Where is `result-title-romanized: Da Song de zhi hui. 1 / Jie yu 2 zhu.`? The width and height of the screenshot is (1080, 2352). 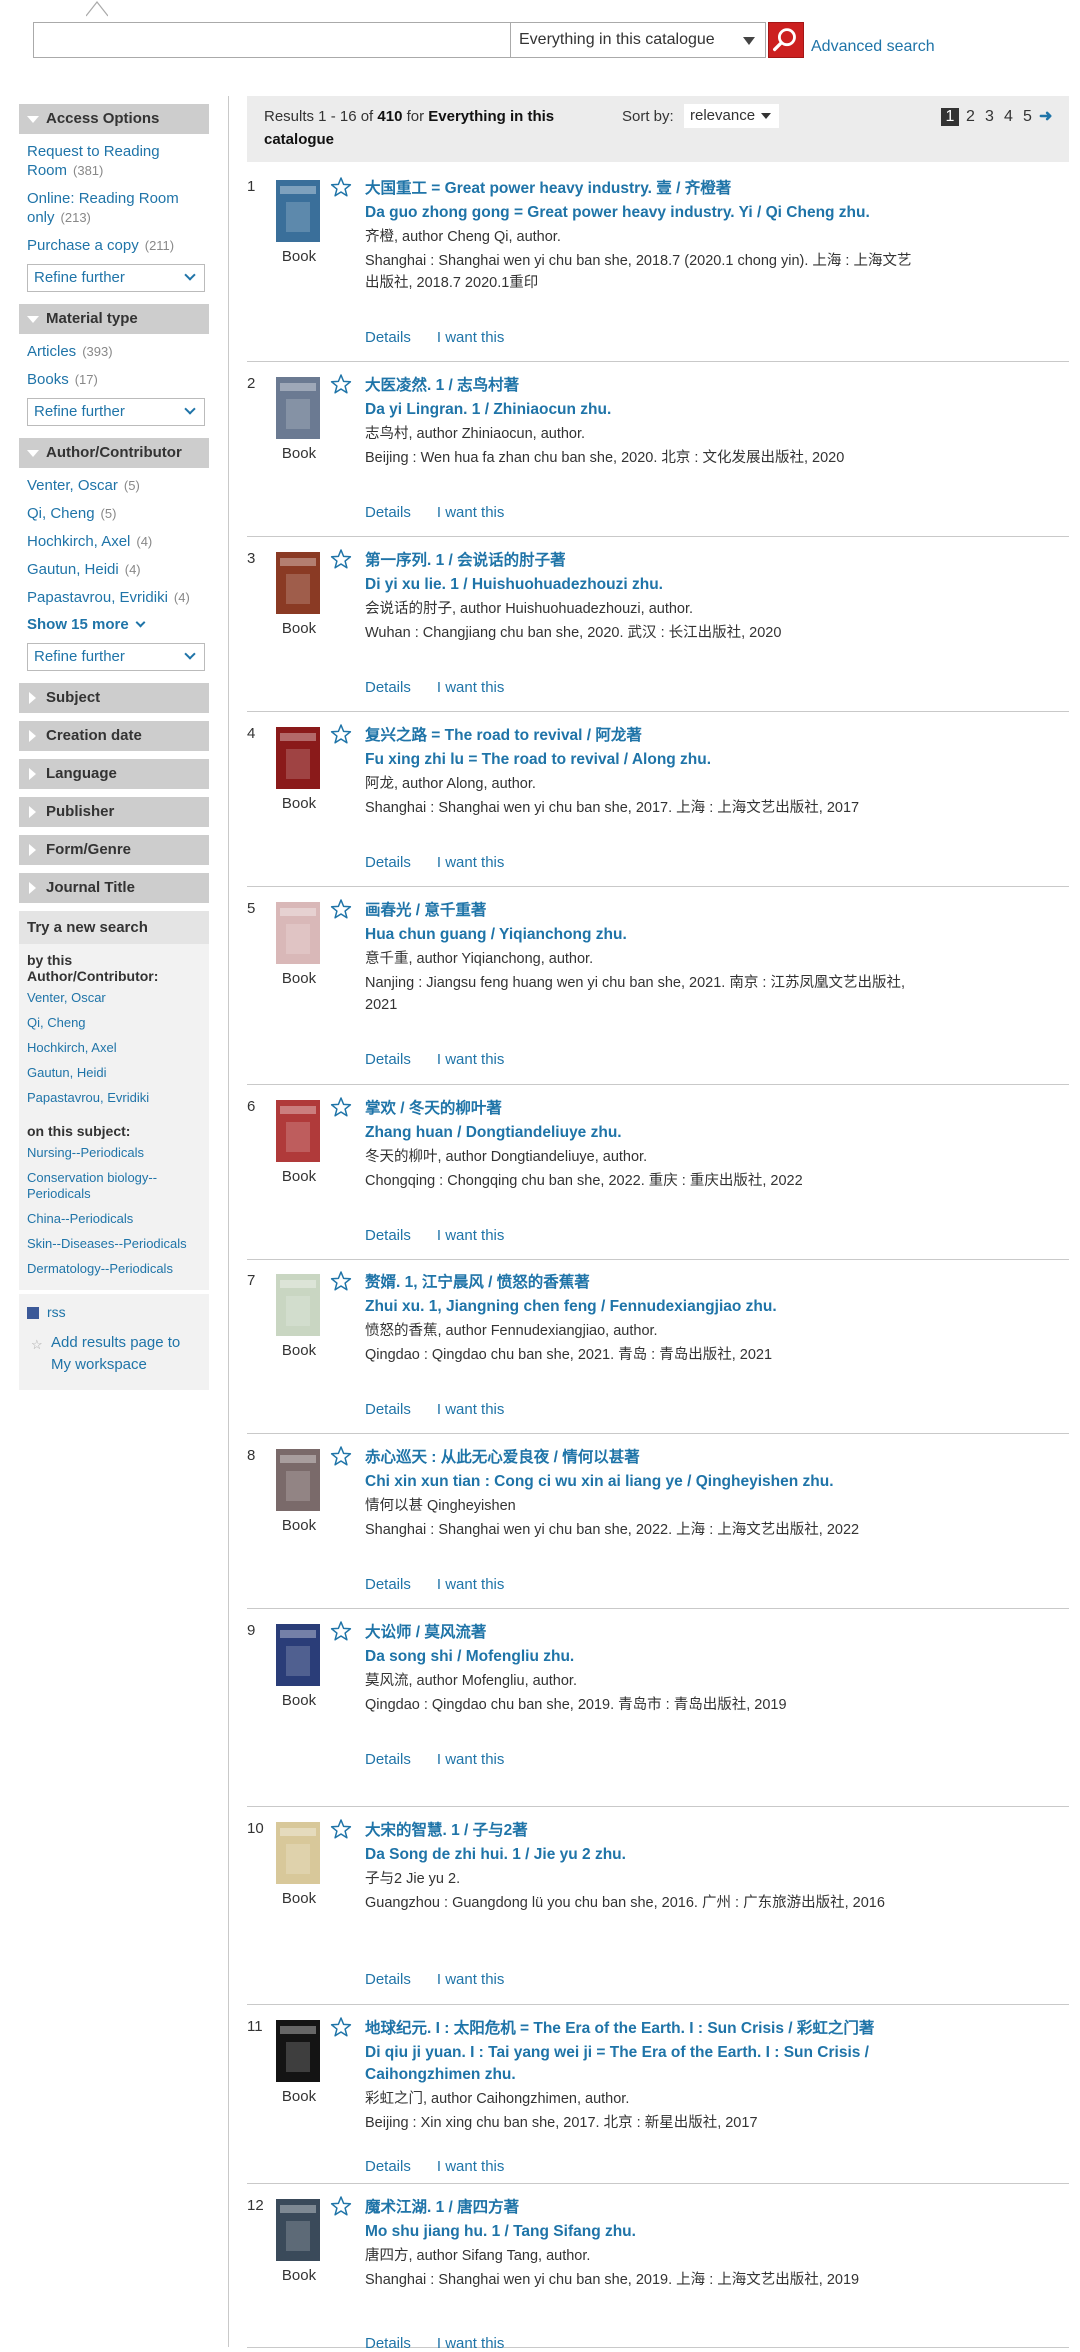 result-title-romanized: Da Song de zhi hui. 1 / Jie yu 2 zhu. is located at coordinates (645, 1855).